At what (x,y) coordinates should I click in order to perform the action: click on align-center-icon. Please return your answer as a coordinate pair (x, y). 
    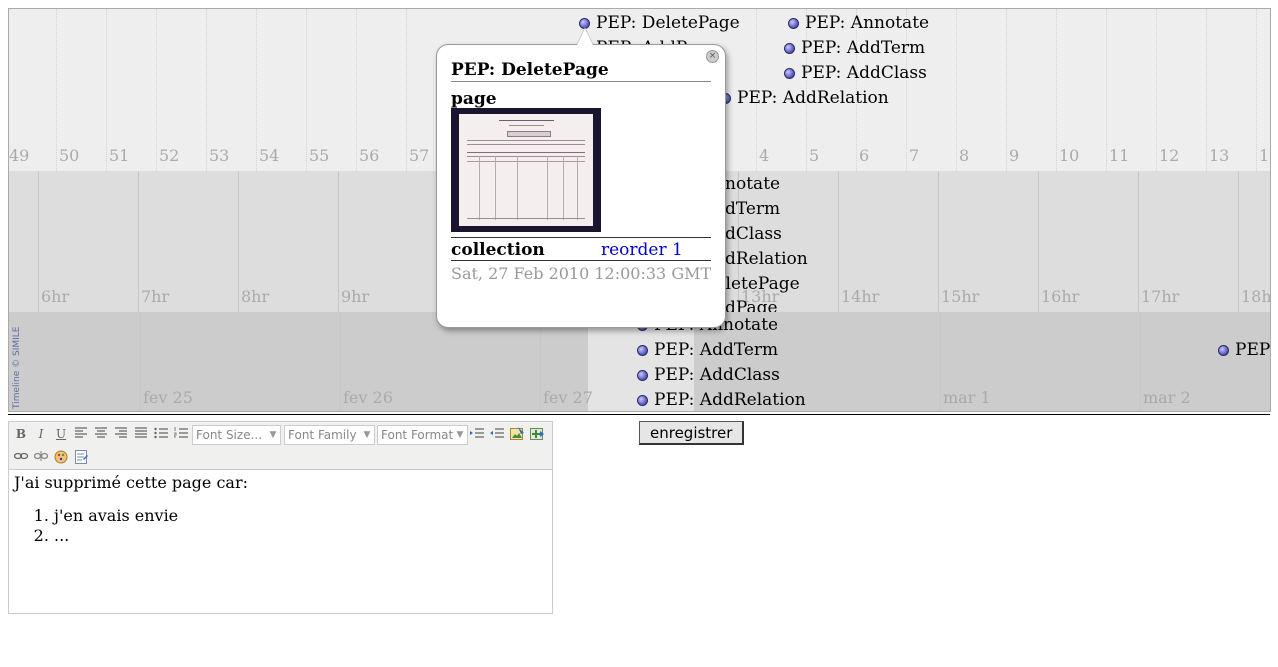
    Looking at the image, I should click on (101, 434).